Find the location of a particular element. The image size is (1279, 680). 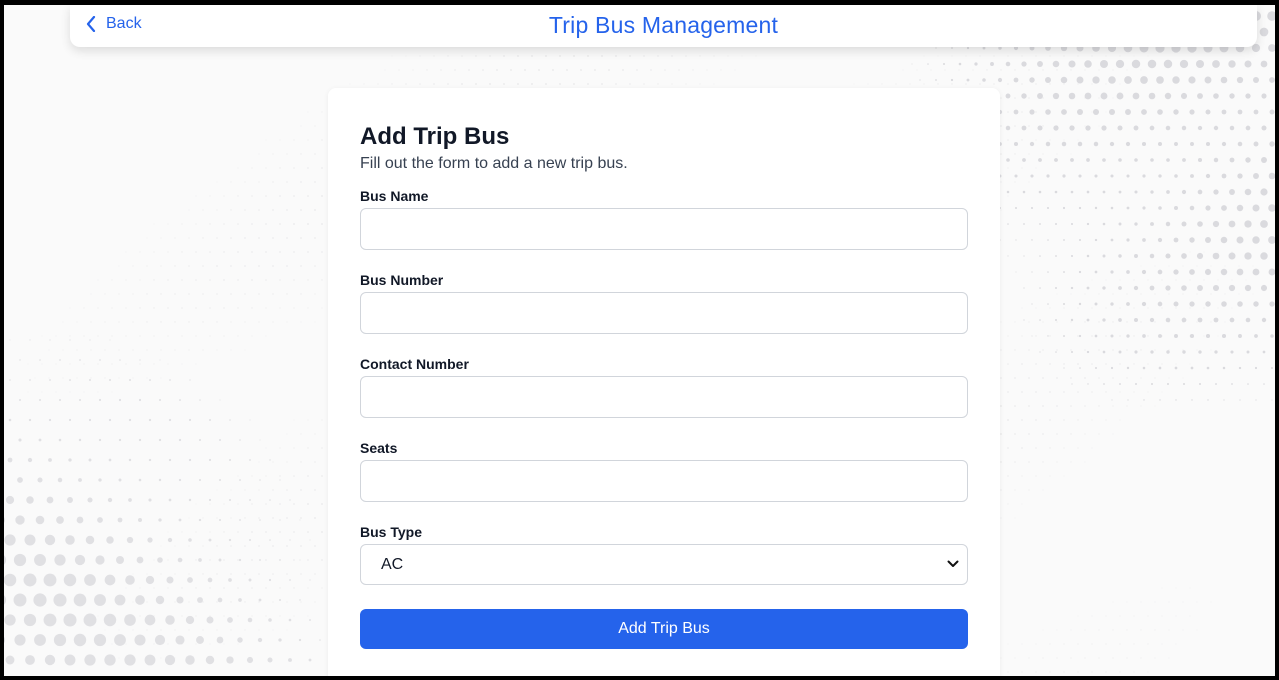

bus-name-label: Bus Name is located at coordinates (394, 196).